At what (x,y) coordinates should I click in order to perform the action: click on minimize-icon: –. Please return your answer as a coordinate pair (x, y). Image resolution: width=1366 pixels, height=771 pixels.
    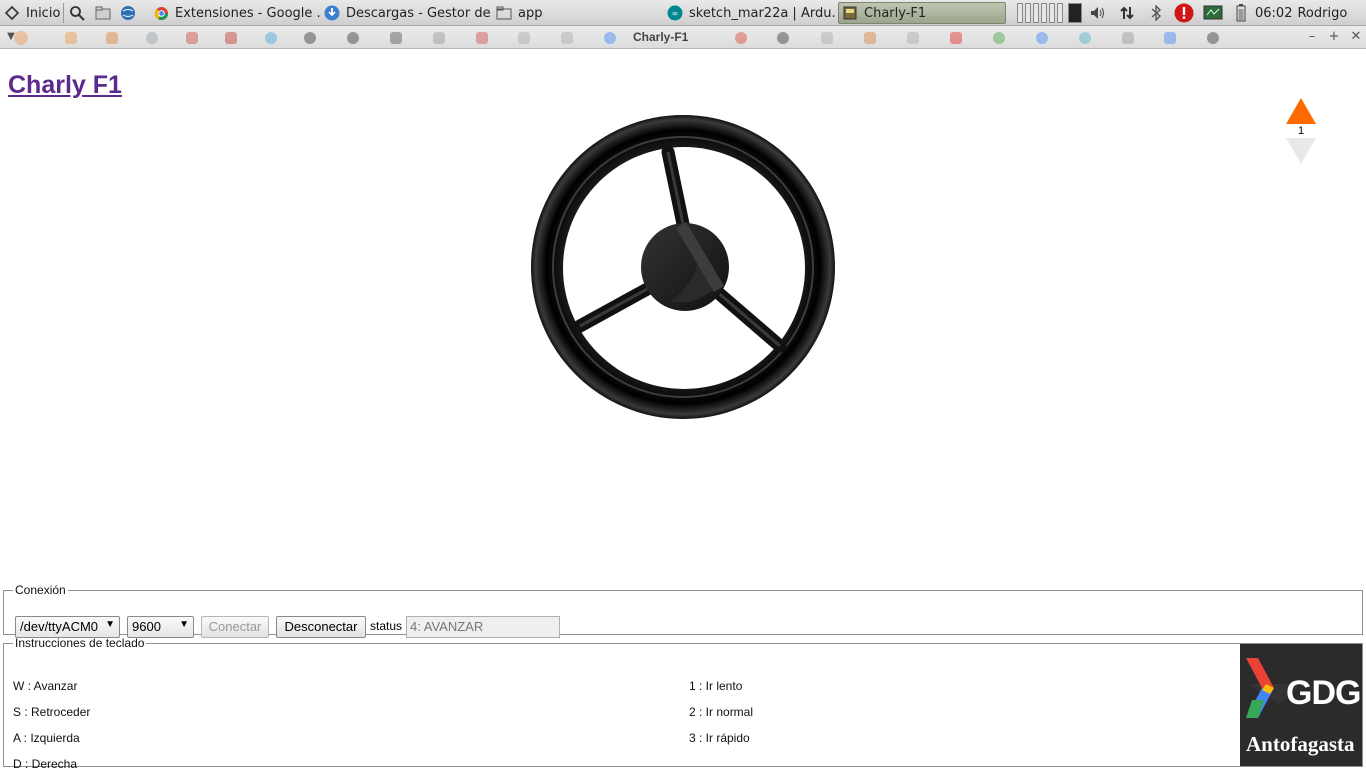
    Looking at the image, I should click on (1312, 37).